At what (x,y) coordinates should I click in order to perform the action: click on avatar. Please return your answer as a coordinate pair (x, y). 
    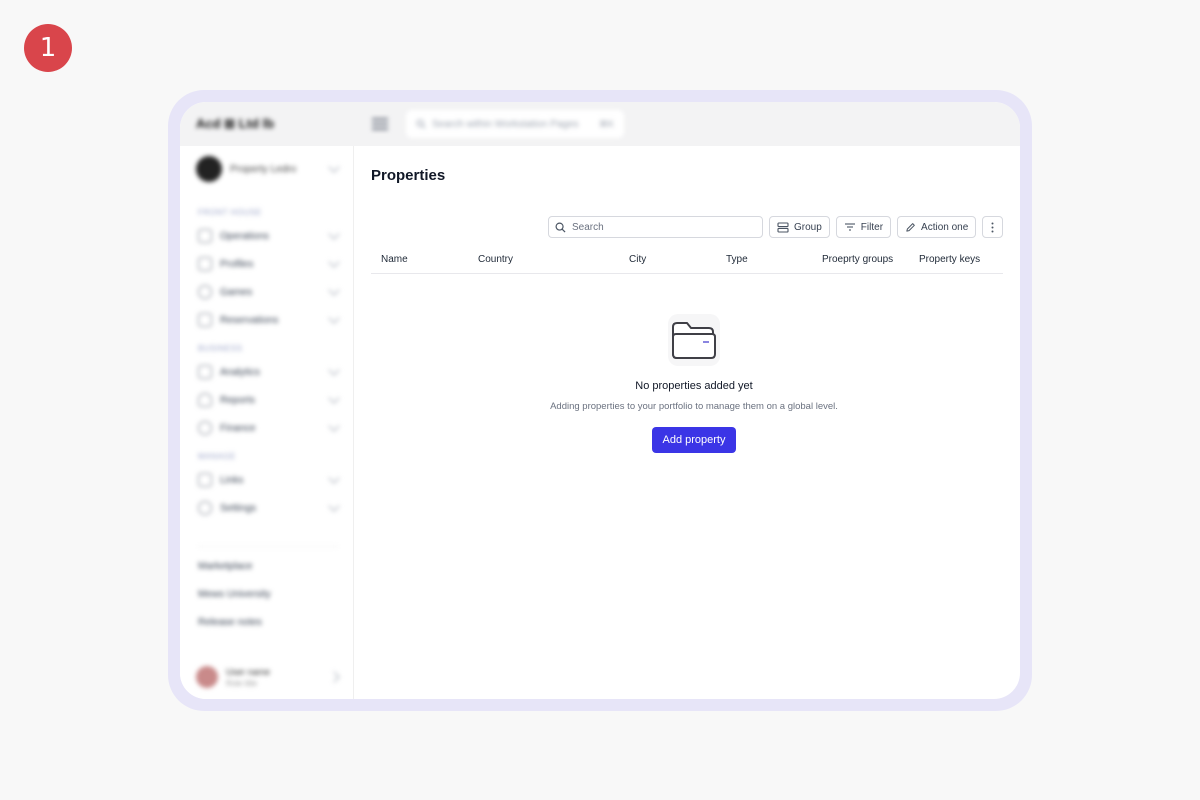
    Looking at the image, I should click on (207, 677).